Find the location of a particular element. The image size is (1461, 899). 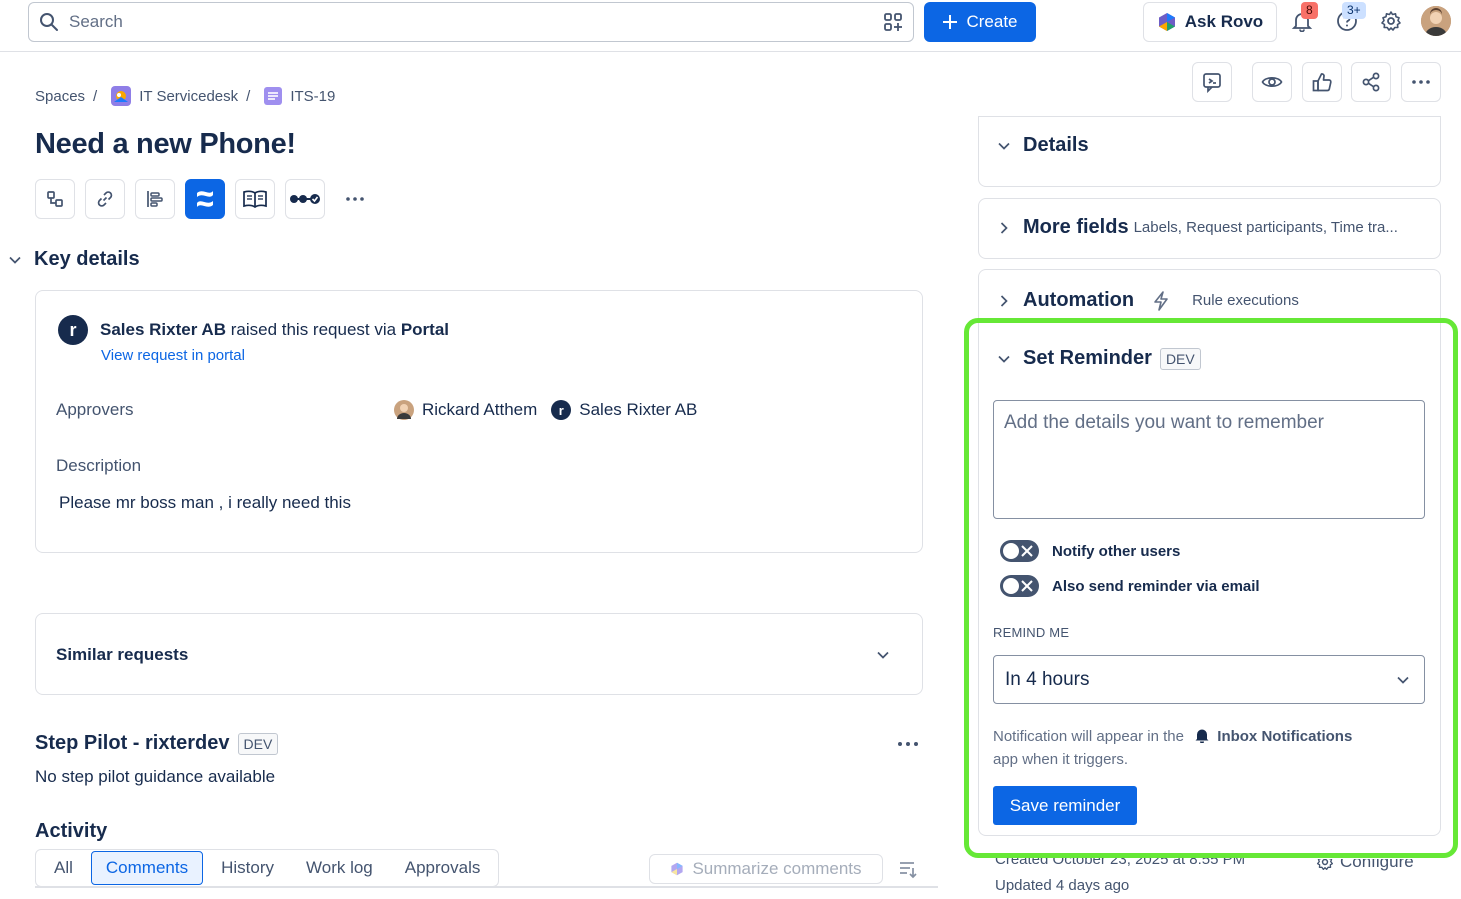

requester-avatar: r is located at coordinates (73, 330).